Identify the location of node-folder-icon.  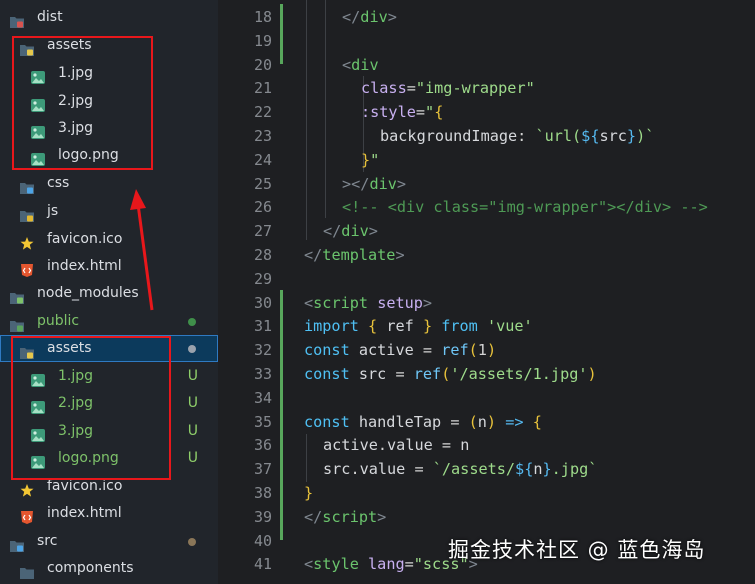
(17, 295).